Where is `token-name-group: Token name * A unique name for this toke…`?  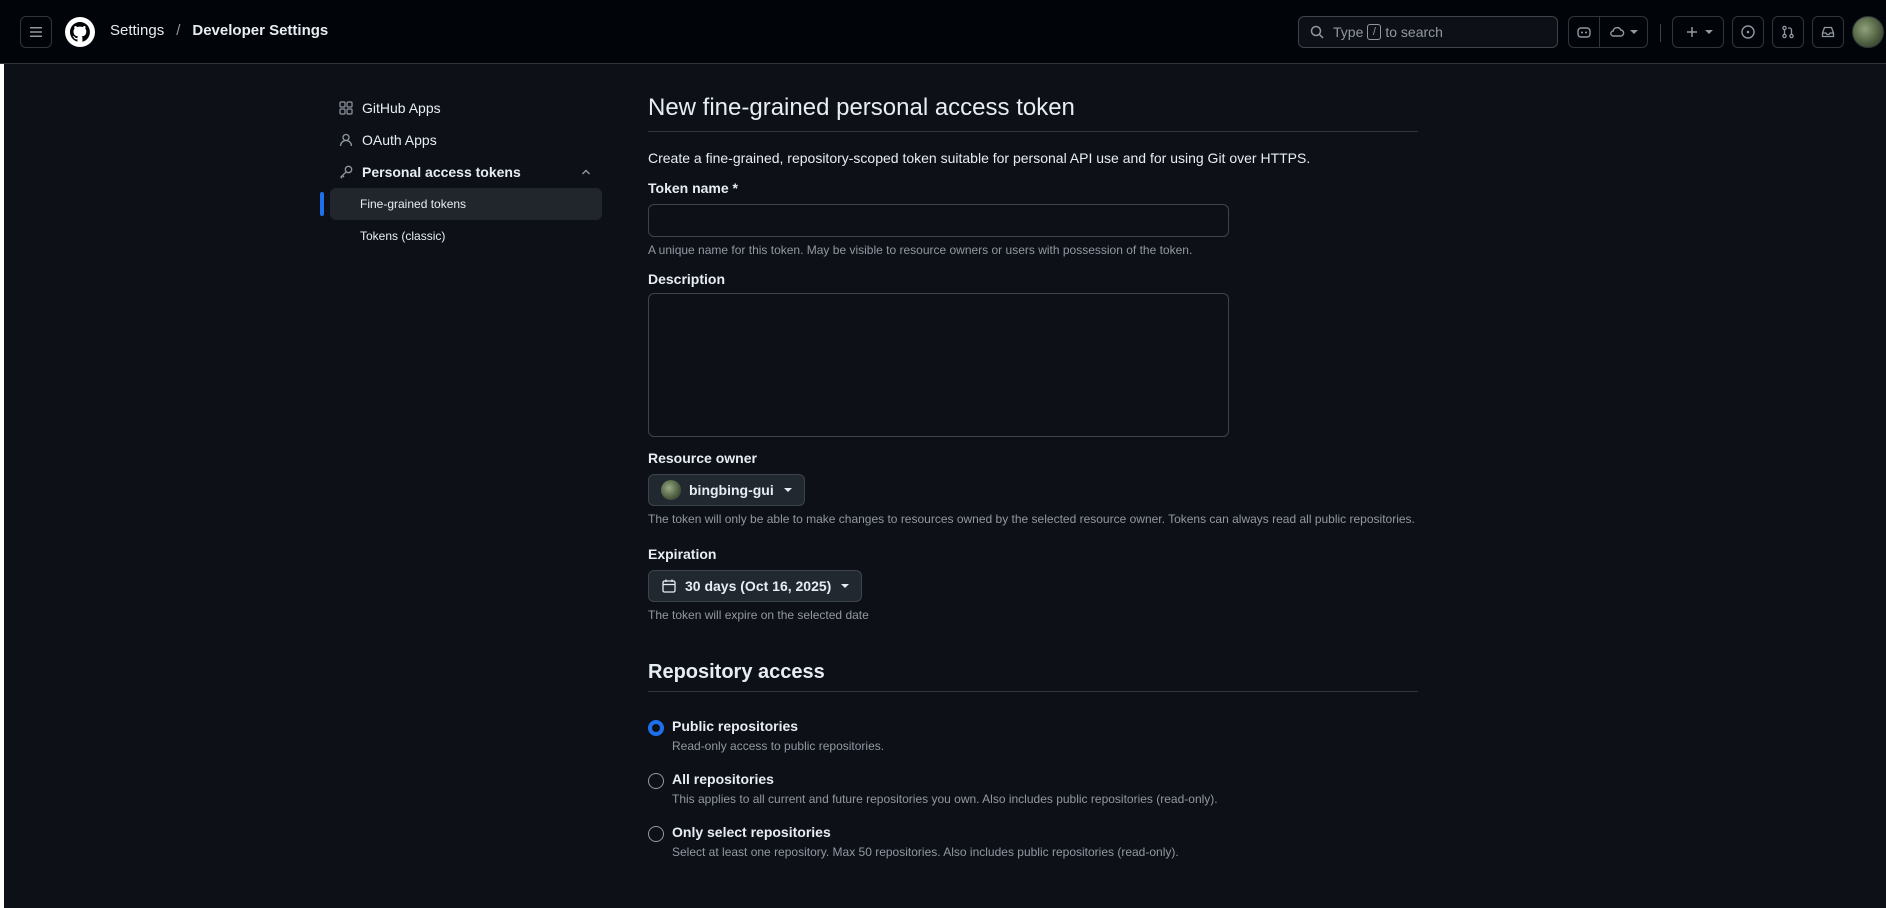 token-name-group: Token name * A unique name for this toke… is located at coordinates (1033, 218).